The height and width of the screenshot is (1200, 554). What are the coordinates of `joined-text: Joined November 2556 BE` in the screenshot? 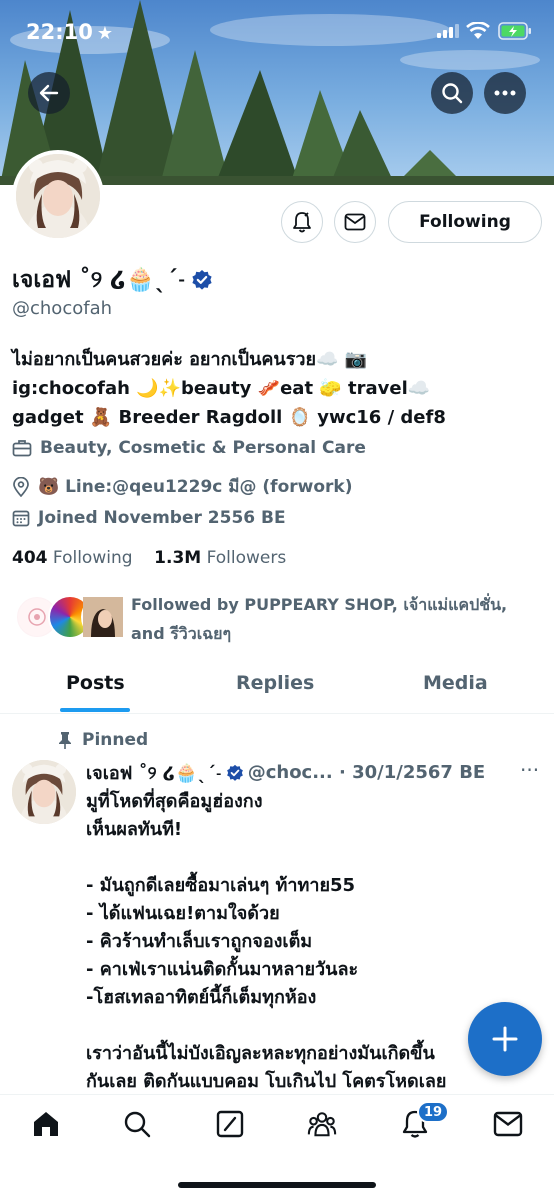 It's located at (162, 518).